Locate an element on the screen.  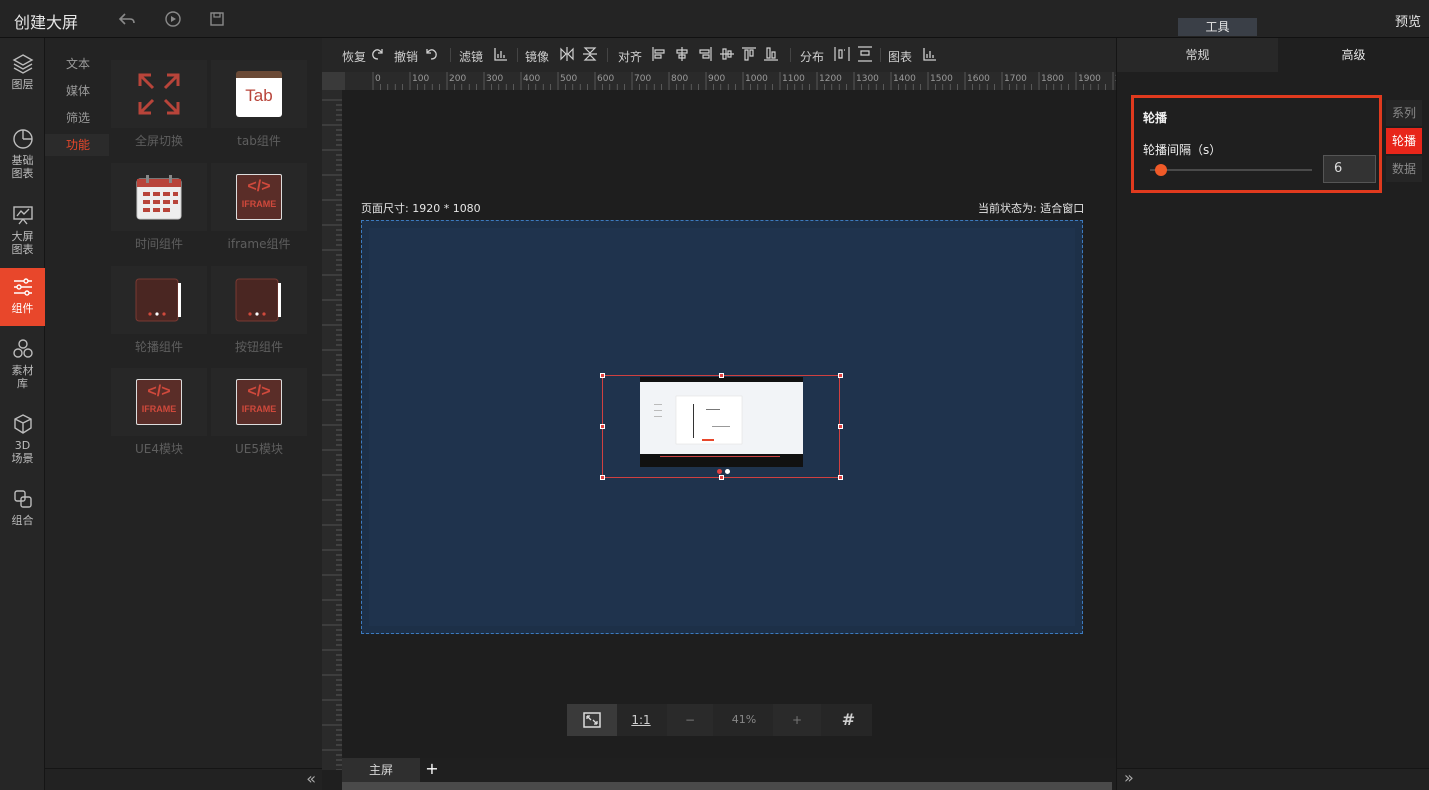
tab-general: 常规 is located at coordinates (1197, 55).